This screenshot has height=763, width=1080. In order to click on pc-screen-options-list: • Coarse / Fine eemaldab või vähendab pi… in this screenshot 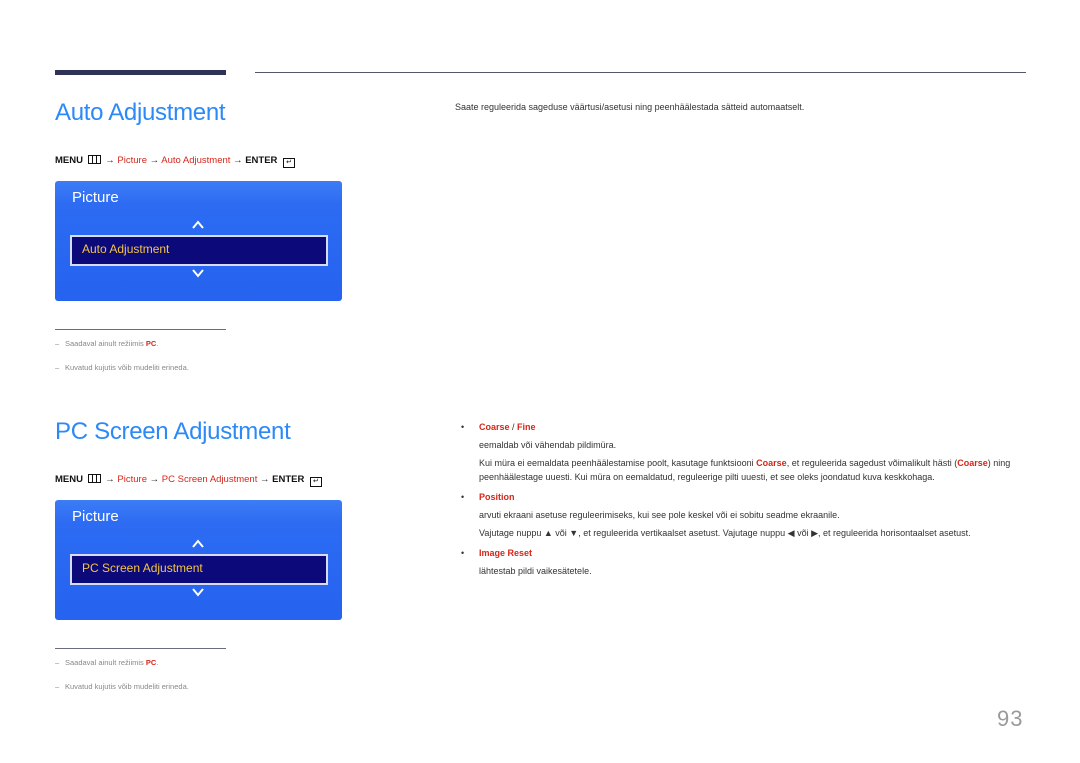, I will do `click(746, 502)`.